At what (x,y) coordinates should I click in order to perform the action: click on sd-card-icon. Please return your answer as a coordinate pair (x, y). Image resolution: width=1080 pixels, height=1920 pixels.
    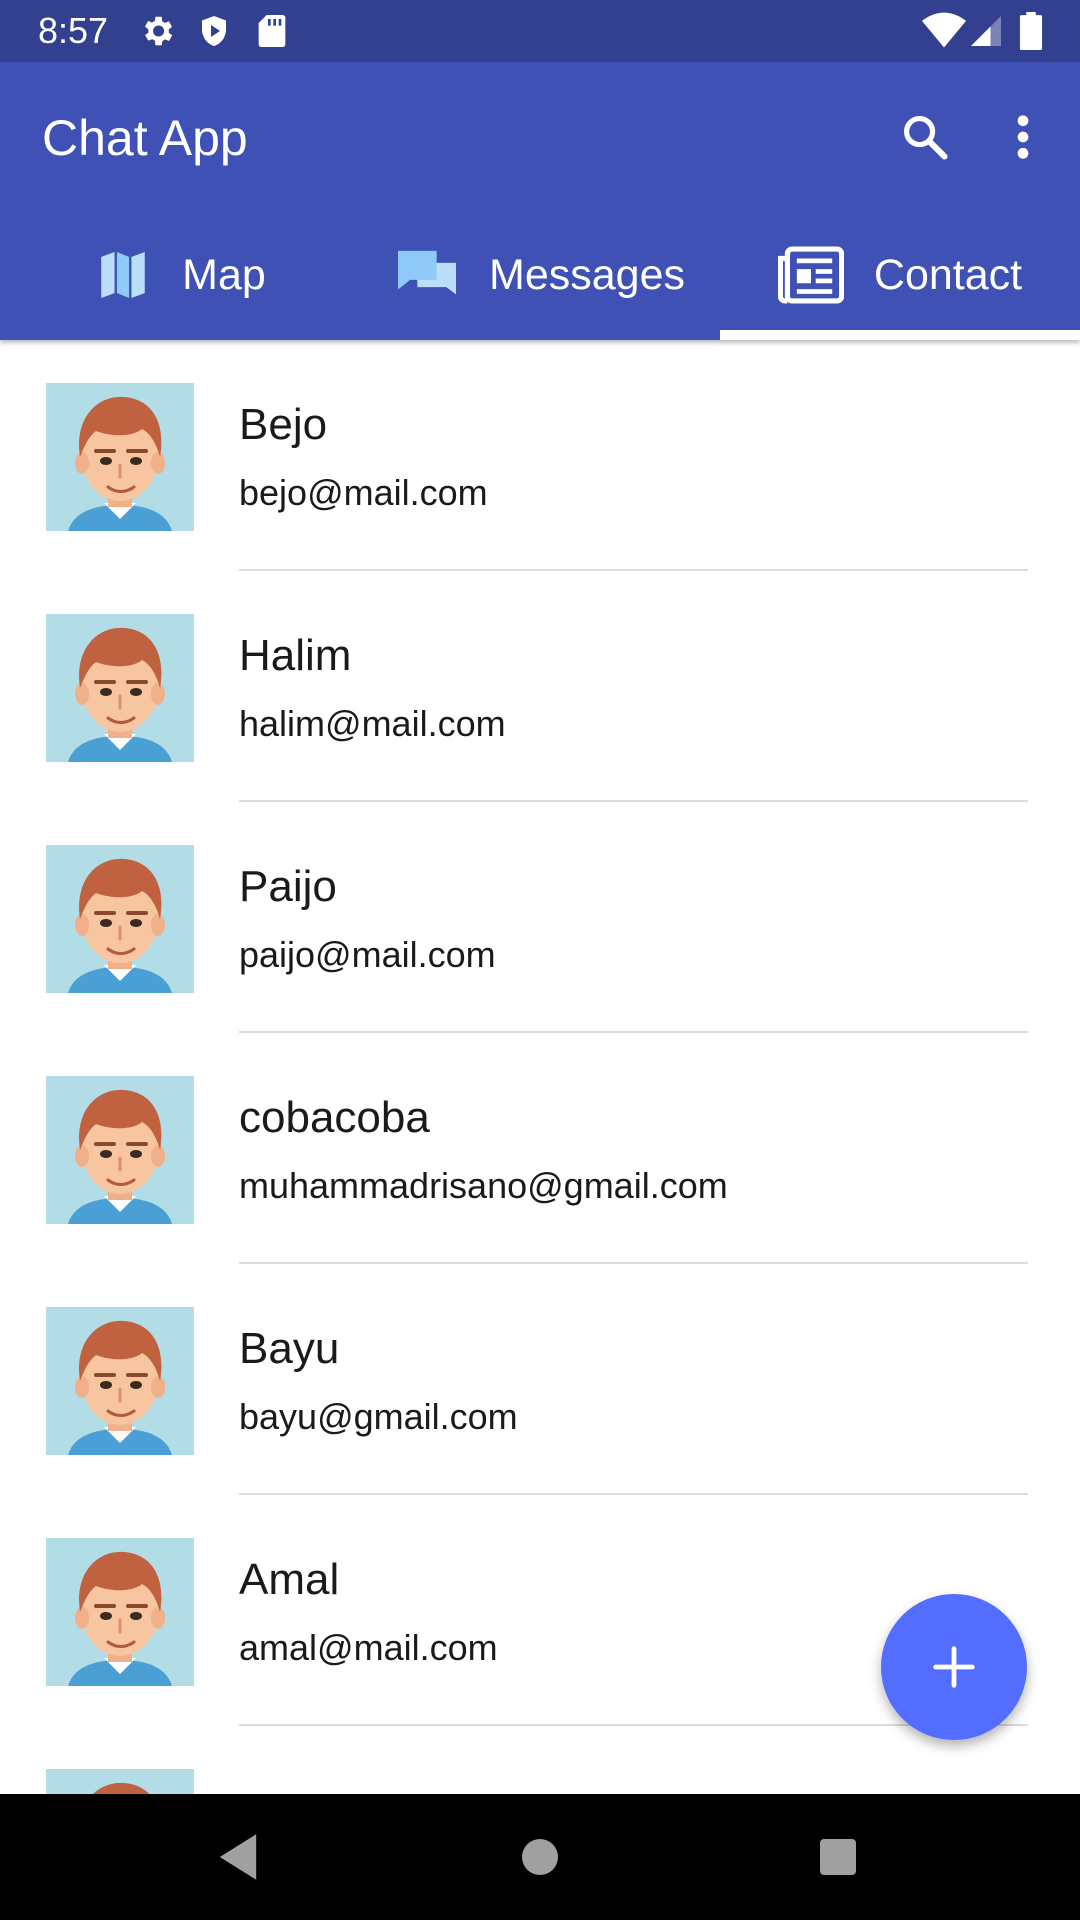
    Looking at the image, I should click on (272, 31).